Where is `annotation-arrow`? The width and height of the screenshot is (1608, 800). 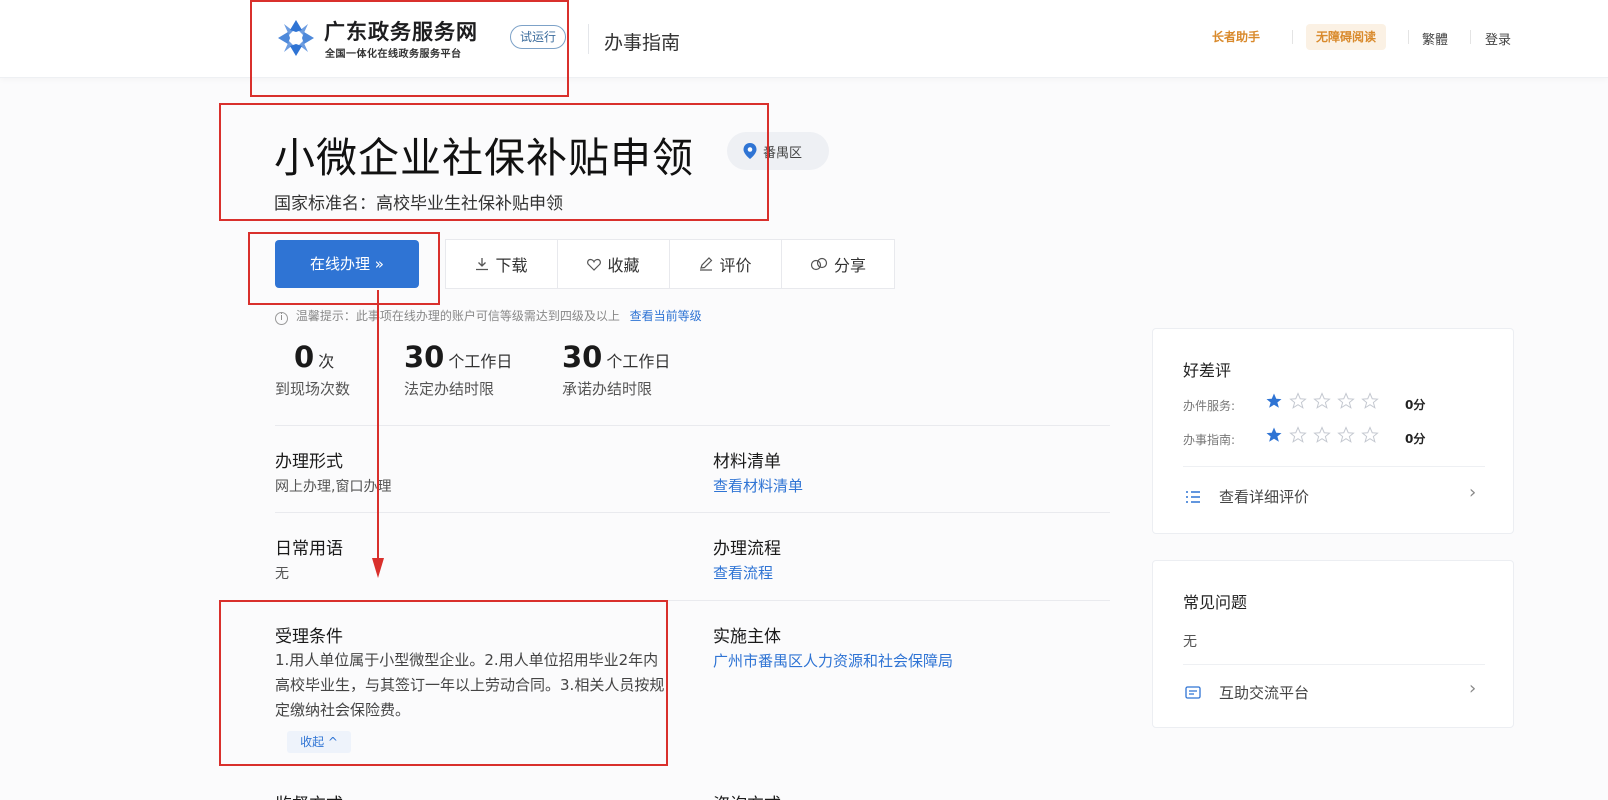 annotation-arrow is located at coordinates (378, 434).